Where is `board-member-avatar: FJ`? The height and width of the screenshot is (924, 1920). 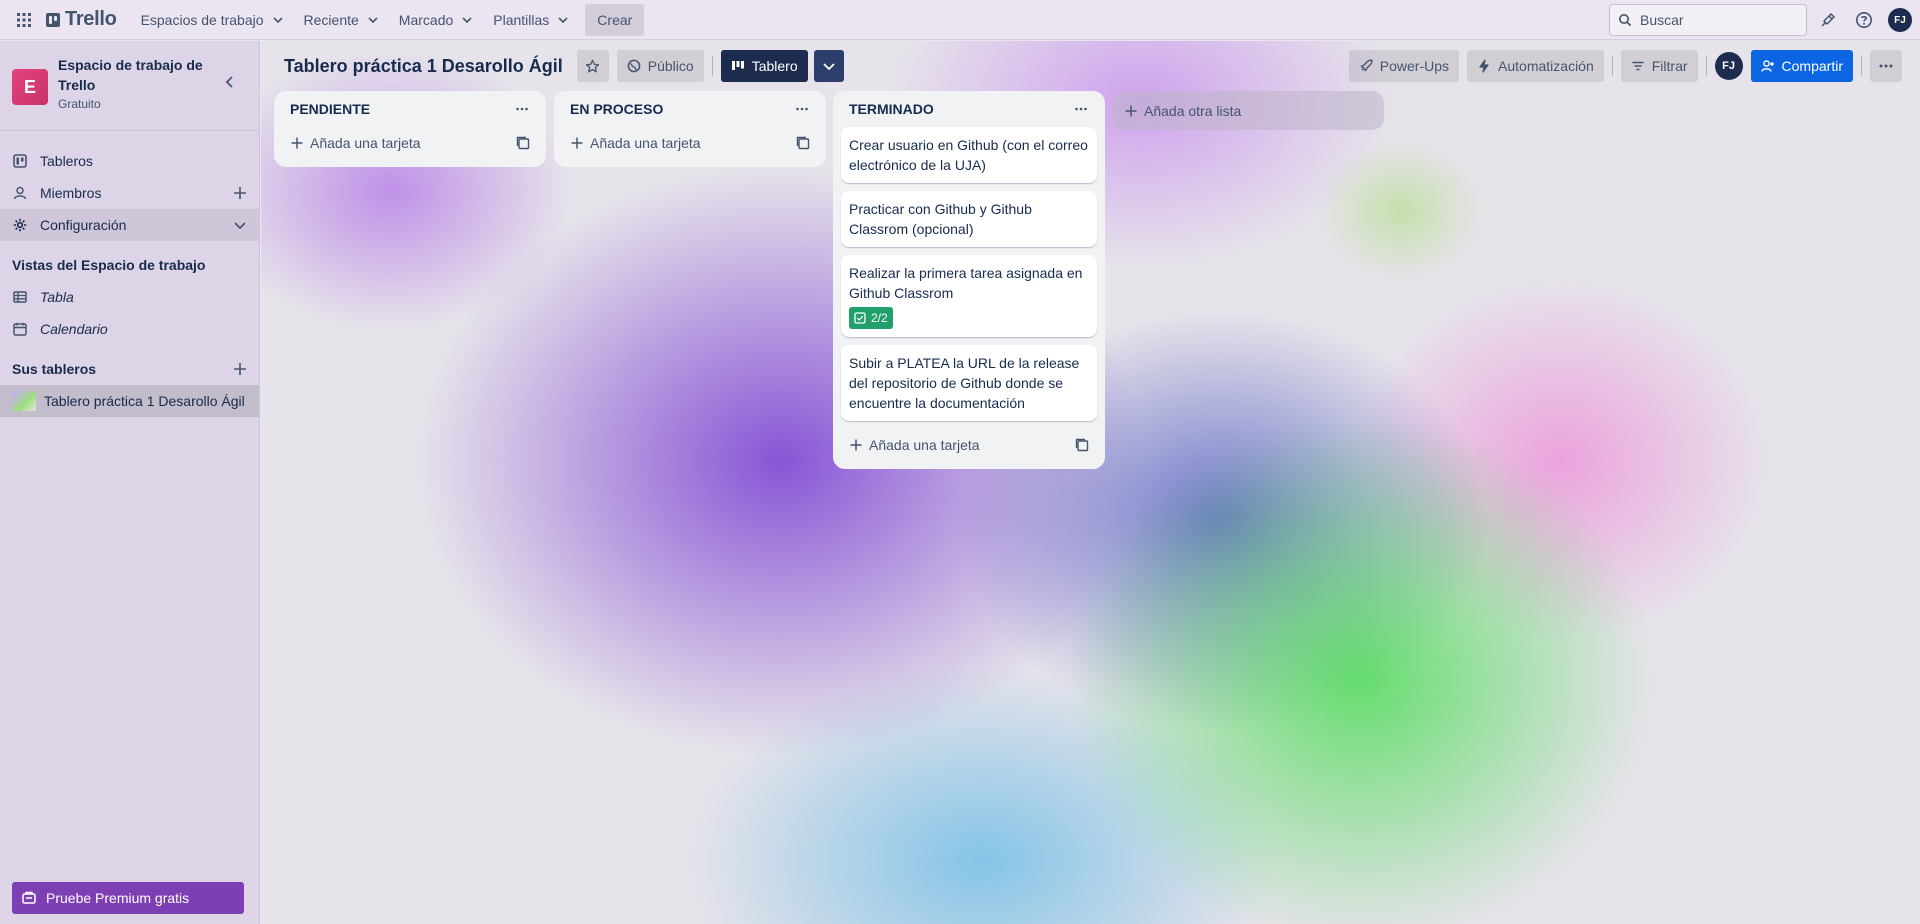
board-member-avatar: FJ is located at coordinates (1728, 66).